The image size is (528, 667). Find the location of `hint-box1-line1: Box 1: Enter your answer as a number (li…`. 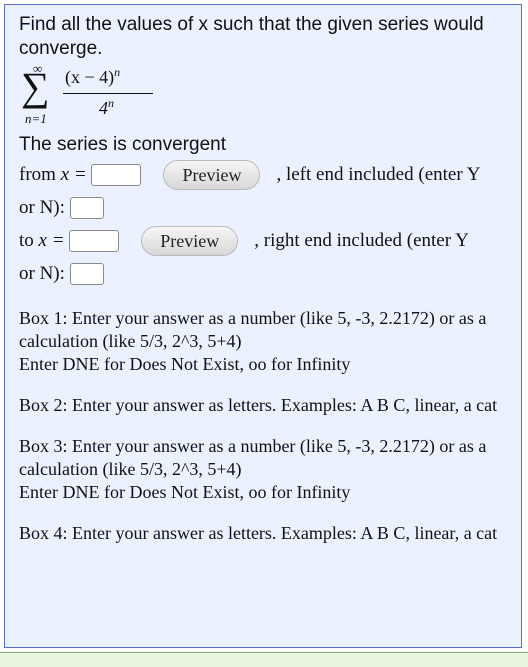

hint-box1-line1: Box 1: Enter your answer as a number (li… is located at coordinates (253, 329).